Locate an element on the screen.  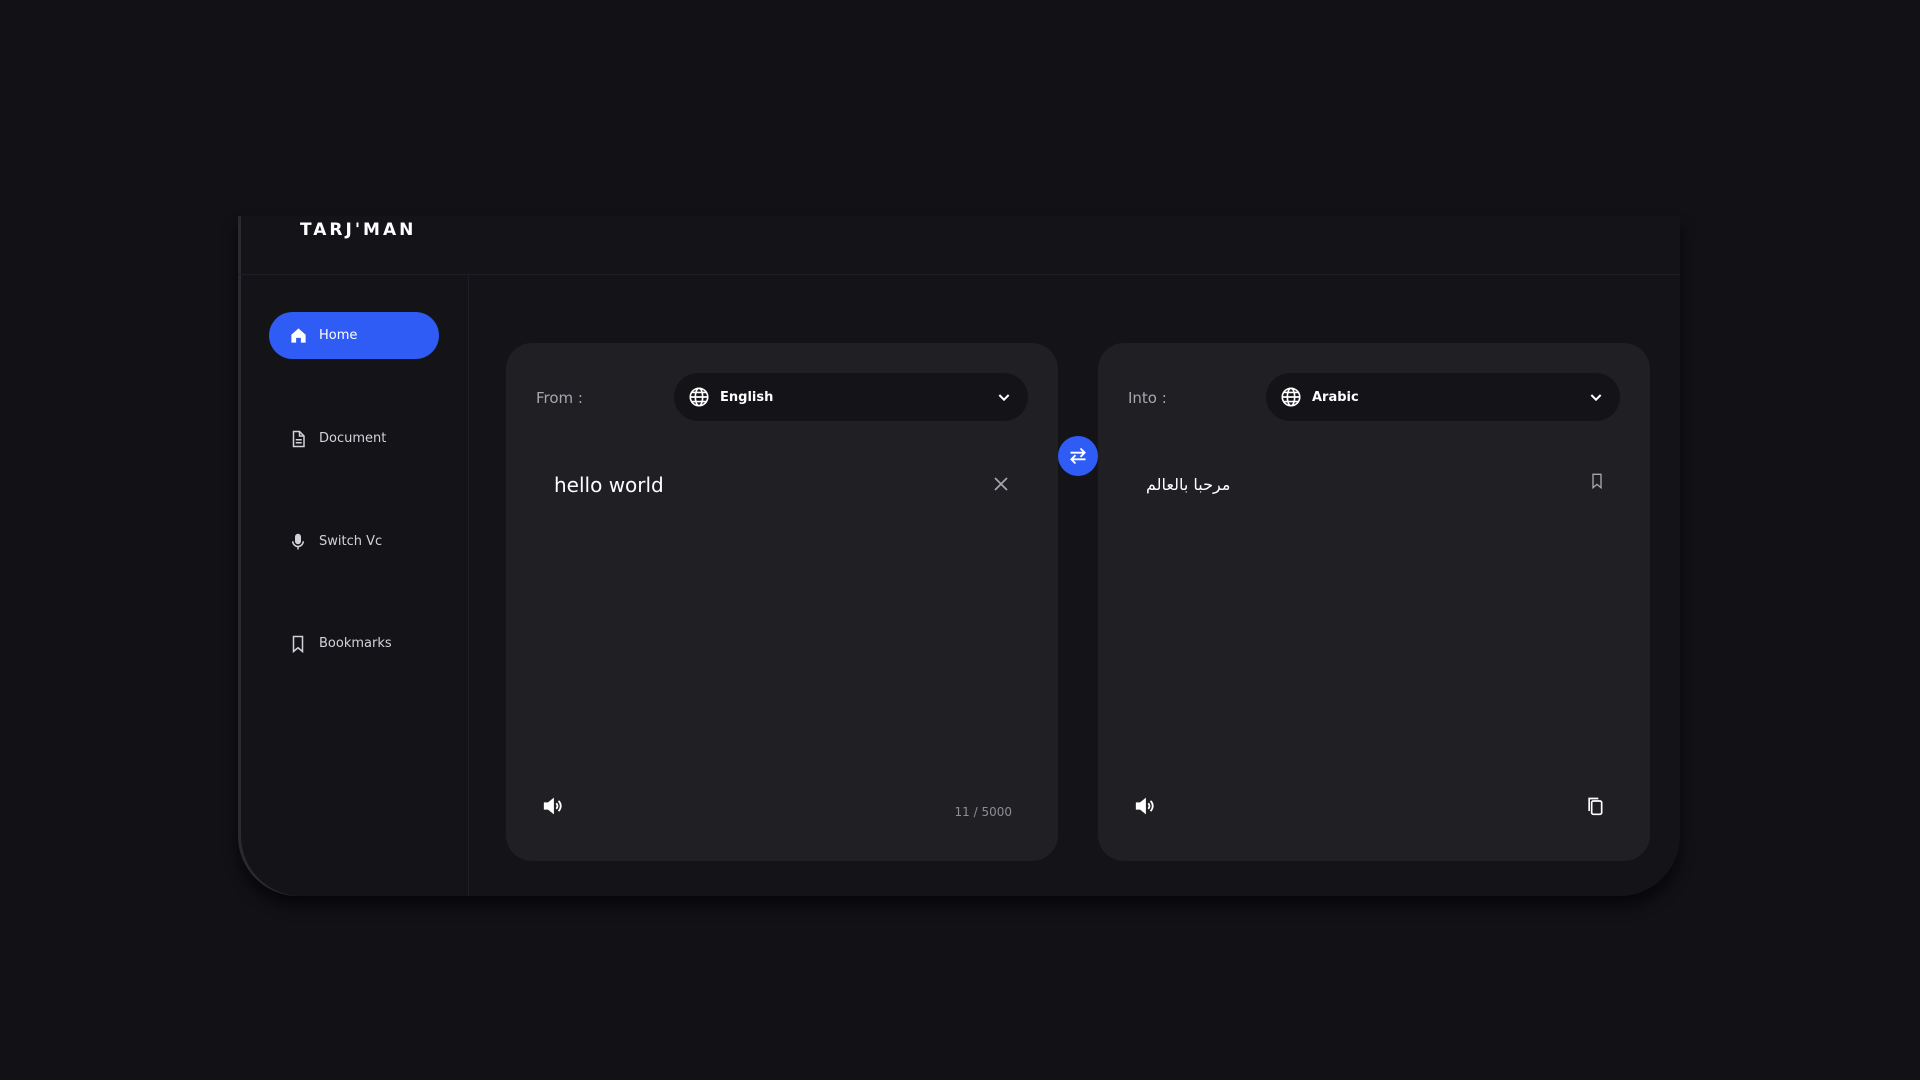
source-speak-button is located at coordinates (553, 806).